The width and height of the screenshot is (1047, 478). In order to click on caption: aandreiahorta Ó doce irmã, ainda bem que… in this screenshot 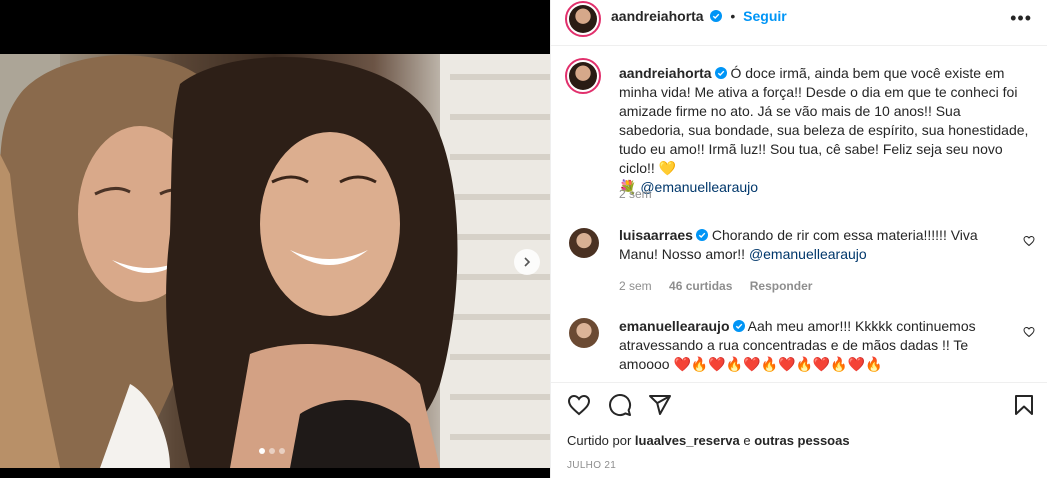, I will do `click(824, 130)`.